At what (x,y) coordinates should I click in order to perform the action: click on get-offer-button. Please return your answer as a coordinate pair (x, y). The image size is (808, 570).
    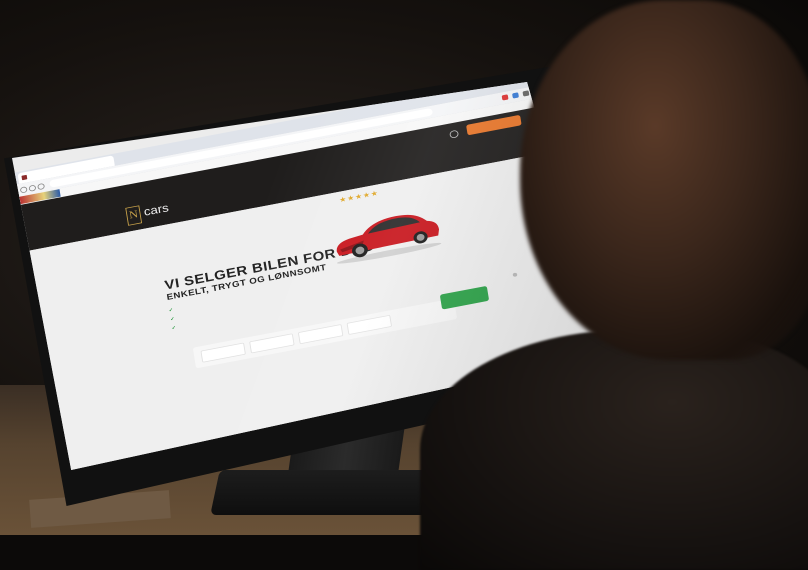
    Looking at the image, I should click on (464, 297).